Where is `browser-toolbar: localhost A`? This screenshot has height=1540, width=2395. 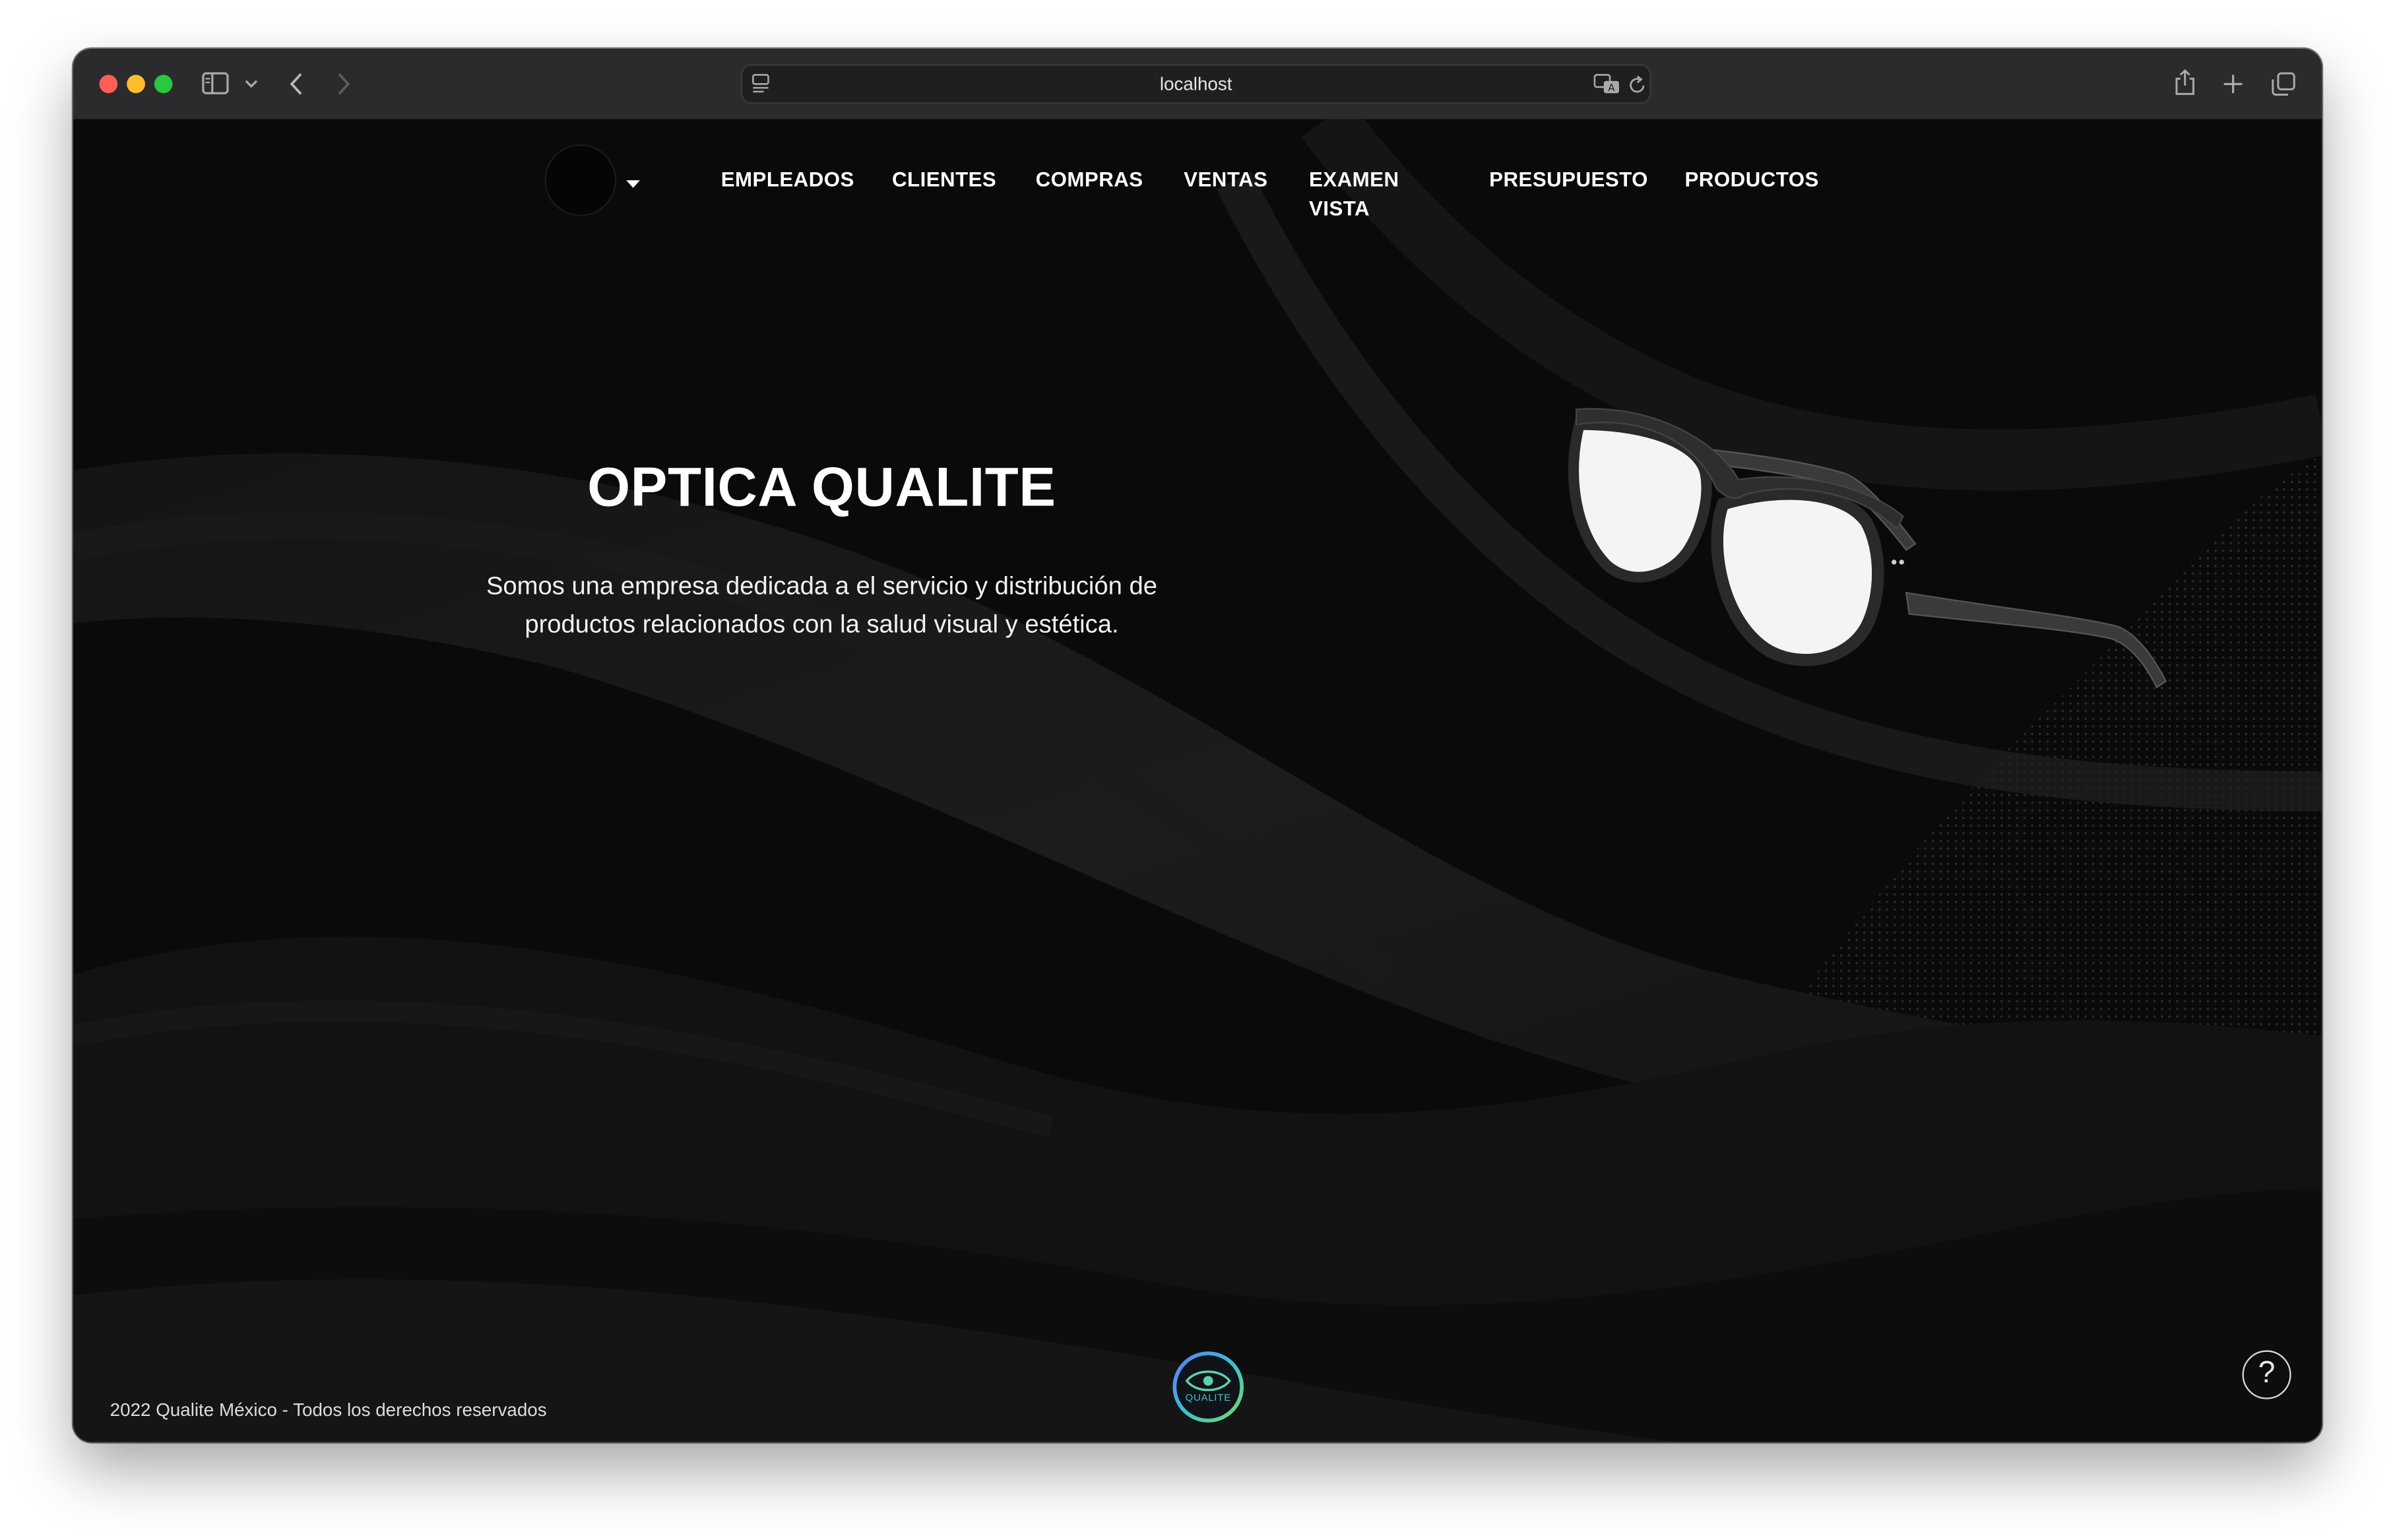 browser-toolbar: localhost A is located at coordinates (1197, 85).